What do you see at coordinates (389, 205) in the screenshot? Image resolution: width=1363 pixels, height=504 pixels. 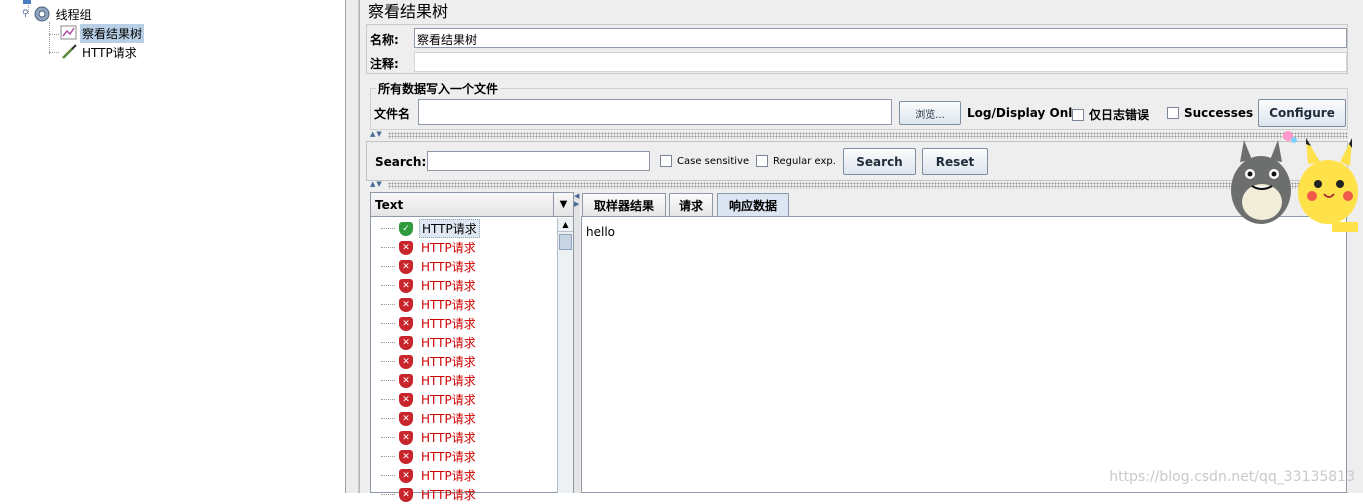 I see `renderer-combo-value: Text` at bounding box center [389, 205].